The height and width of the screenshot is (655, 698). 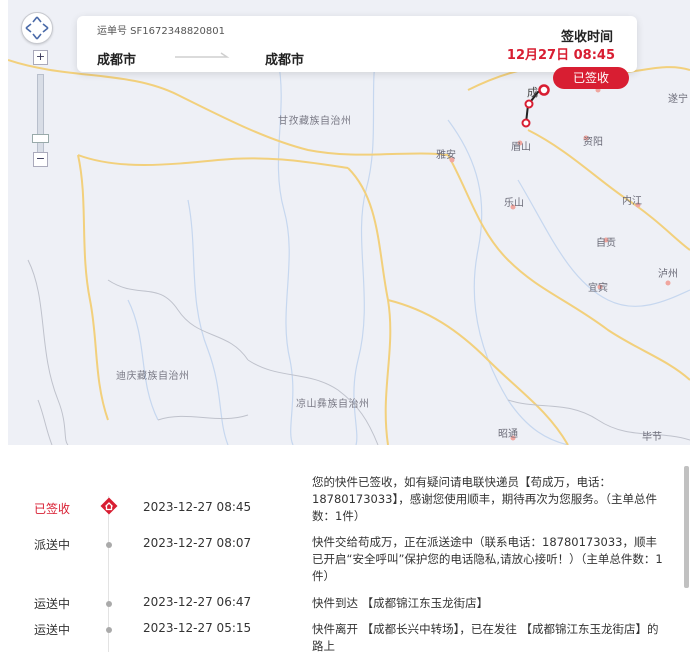 I want to click on pan-control, so click(x=37, y=28).